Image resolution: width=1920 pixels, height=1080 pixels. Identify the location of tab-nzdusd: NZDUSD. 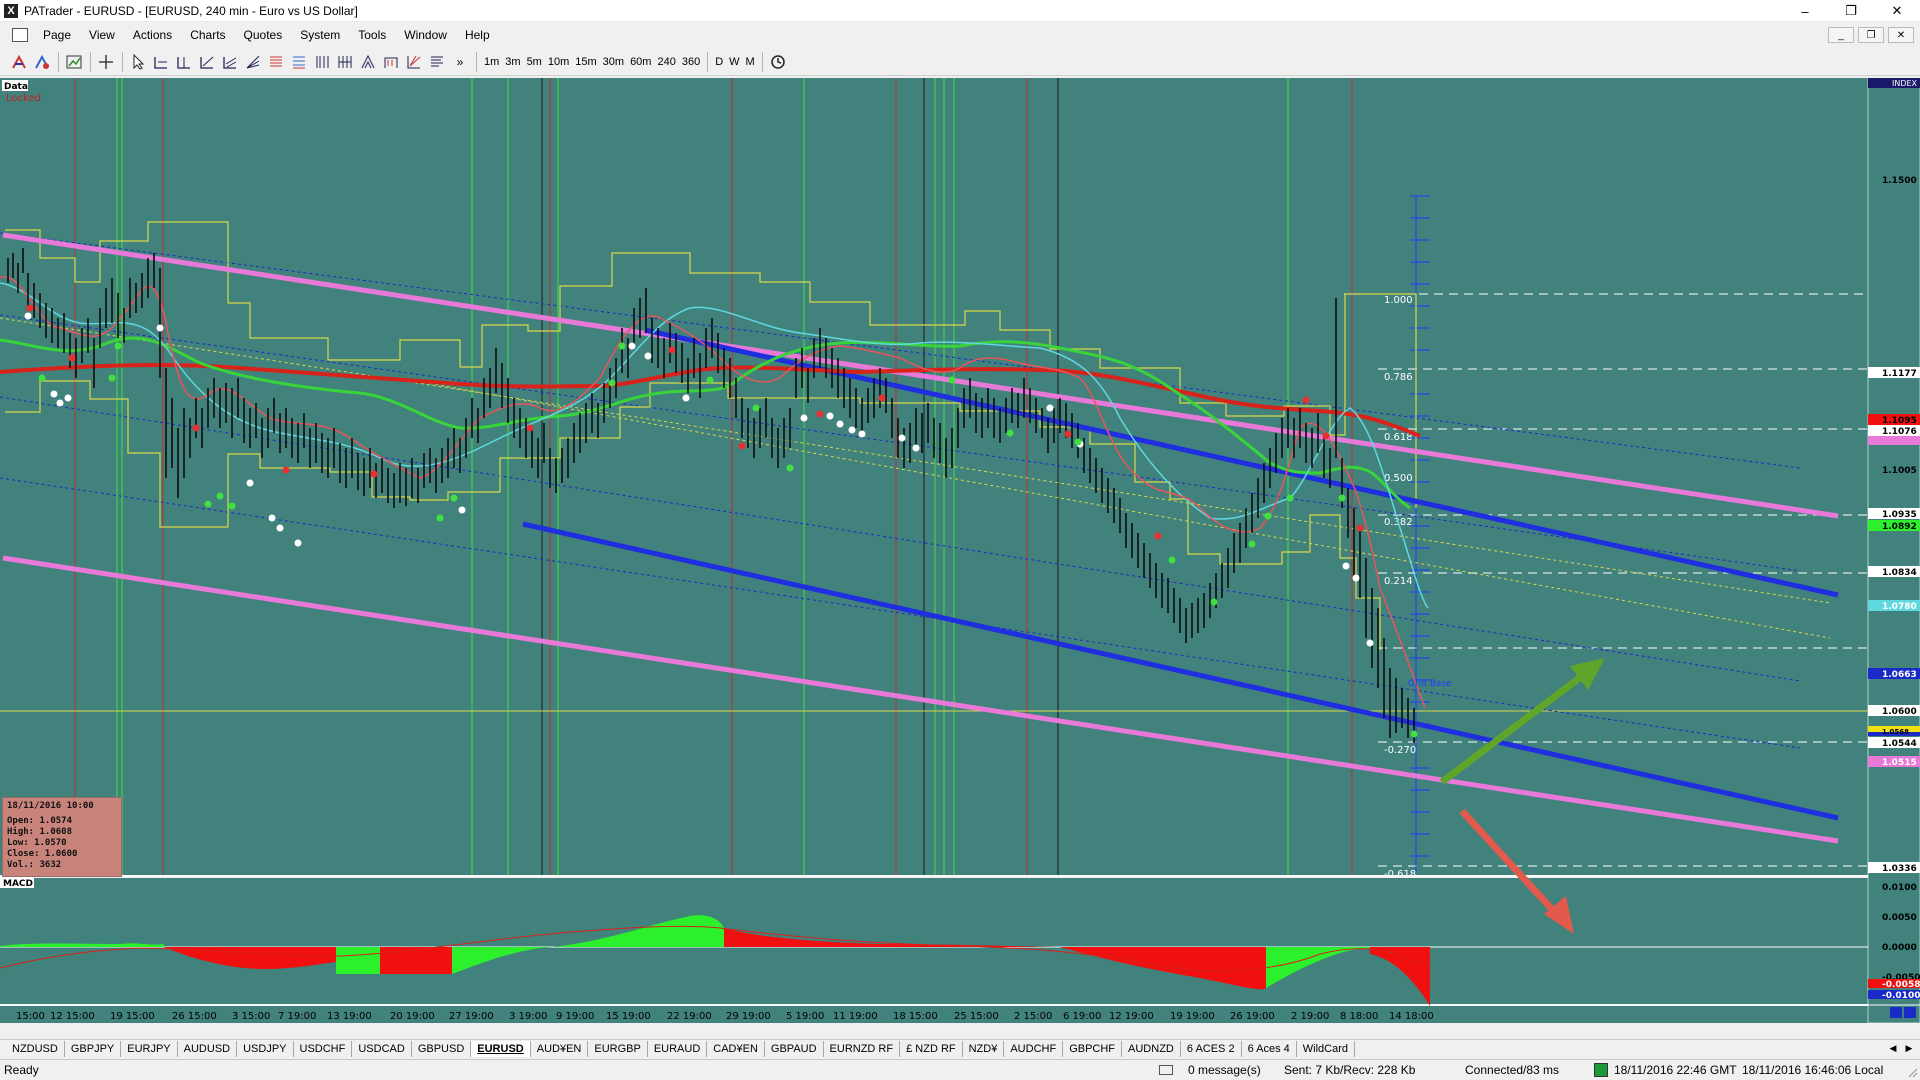
(35, 1048).